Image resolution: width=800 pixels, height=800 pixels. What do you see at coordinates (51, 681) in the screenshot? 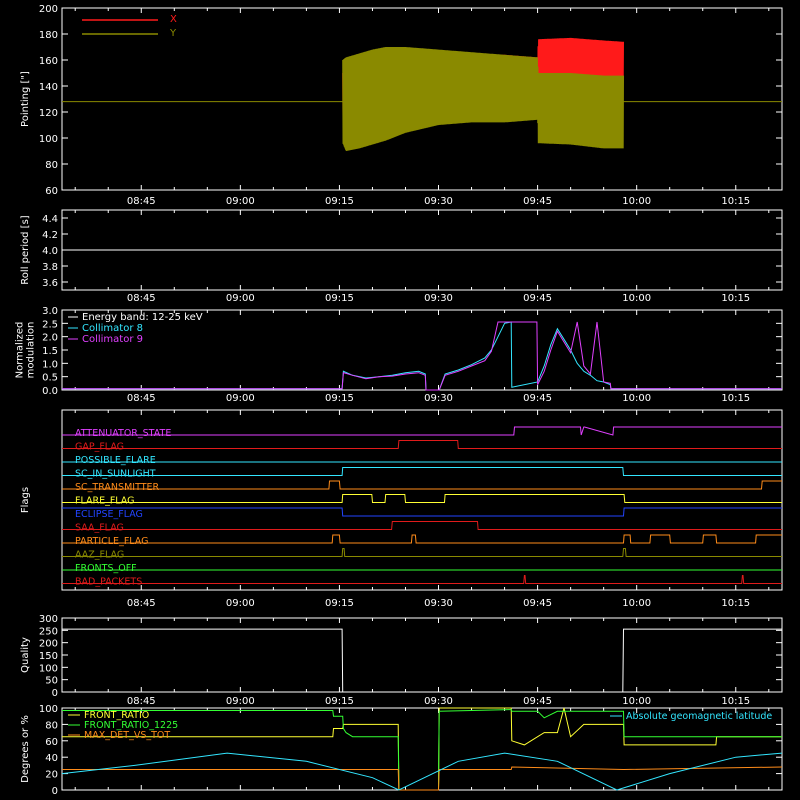
I see `y-tick-label: 50` at bounding box center [51, 681].